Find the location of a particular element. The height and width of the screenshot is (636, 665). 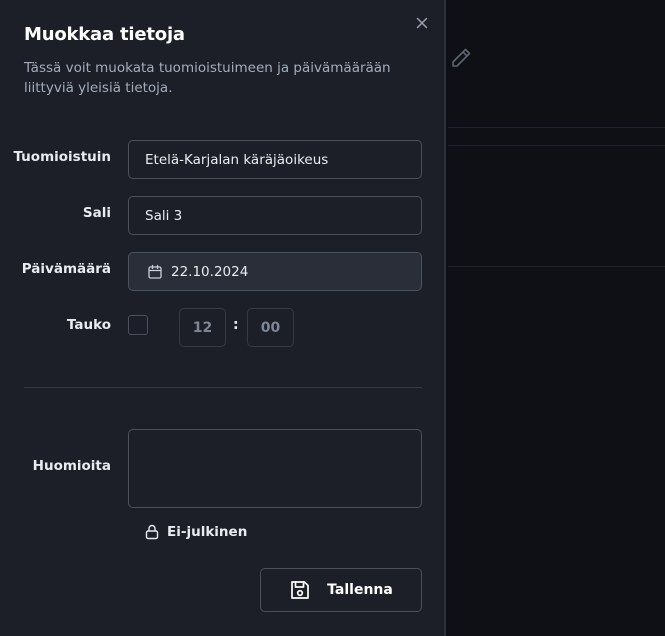

pencil-icon is located at coordinates (461, 58).